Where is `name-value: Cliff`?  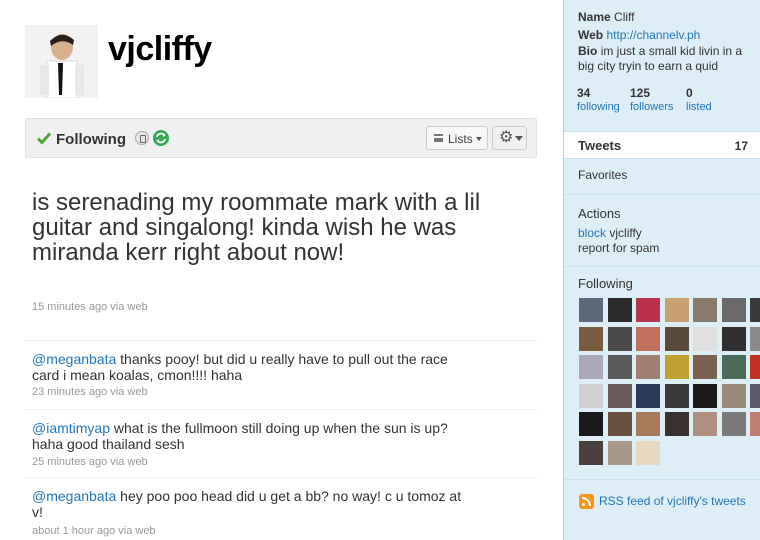 name-value: Cliff is located at coordinates (624, 17).